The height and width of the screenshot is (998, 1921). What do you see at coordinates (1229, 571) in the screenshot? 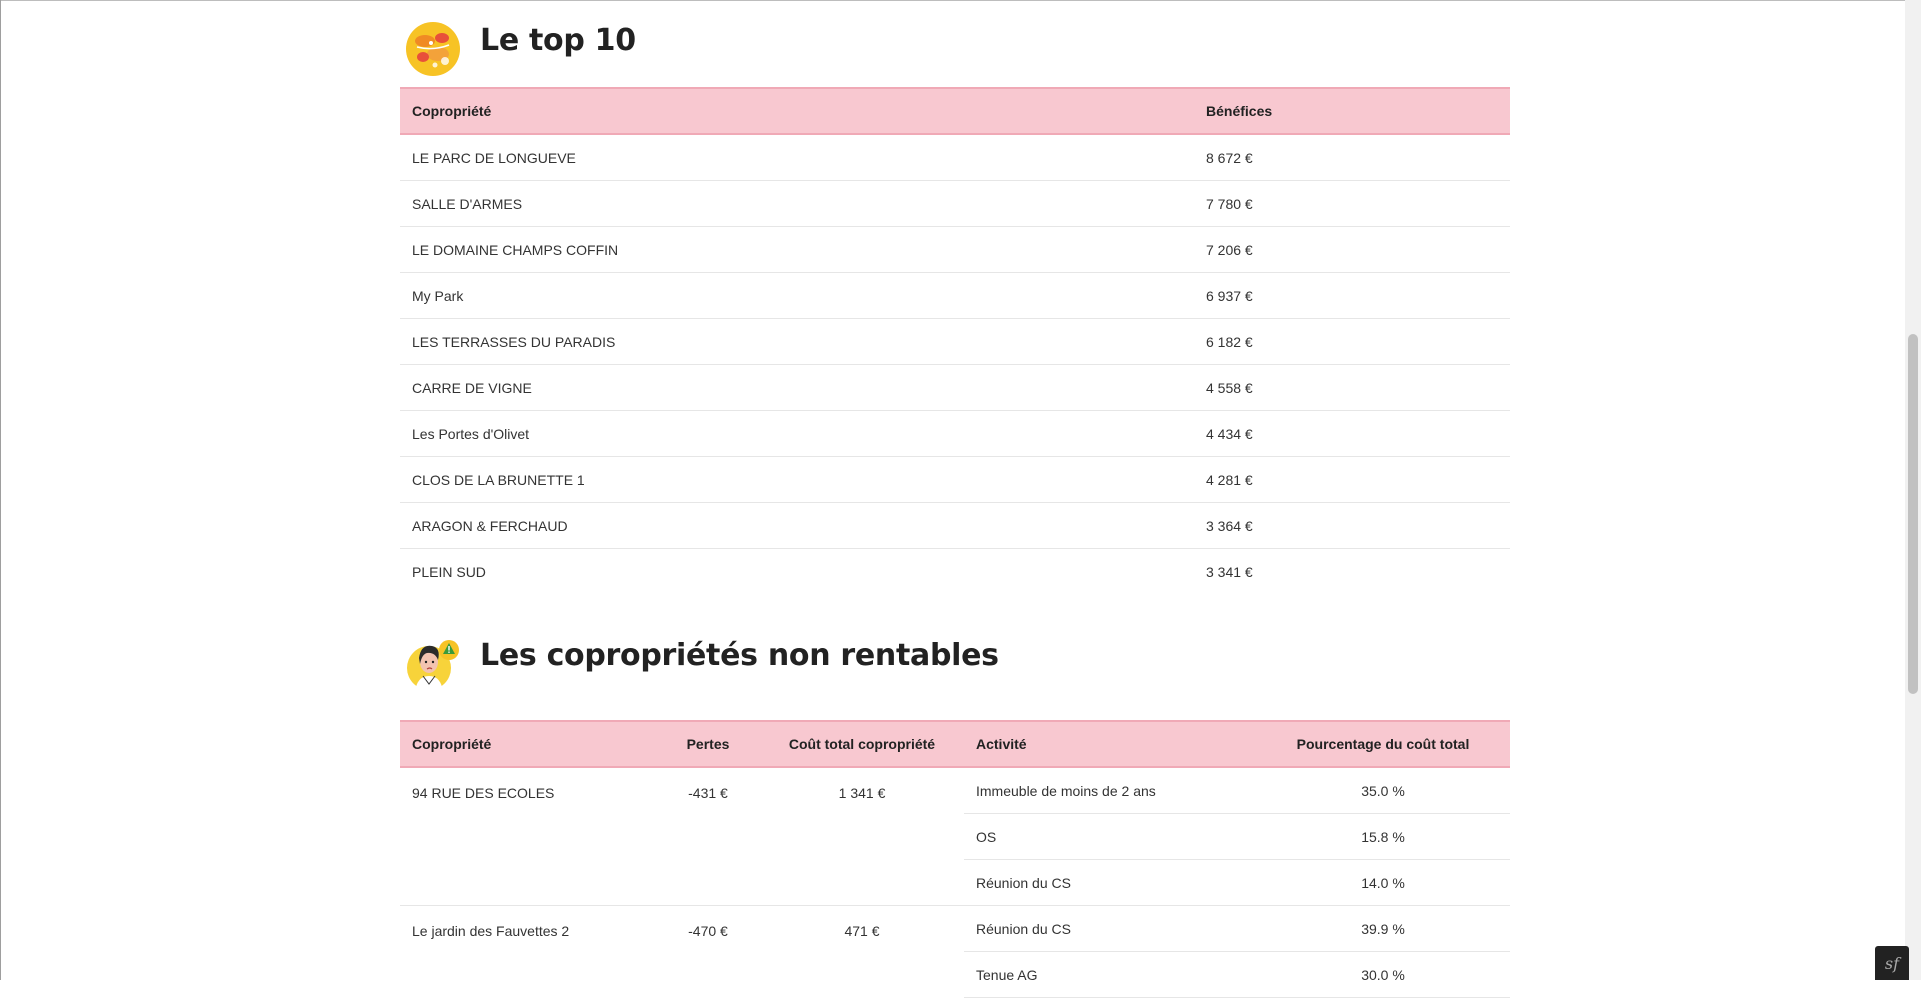
I see `benefice-value: 3 341 €` at bounding box center [1229, 571].